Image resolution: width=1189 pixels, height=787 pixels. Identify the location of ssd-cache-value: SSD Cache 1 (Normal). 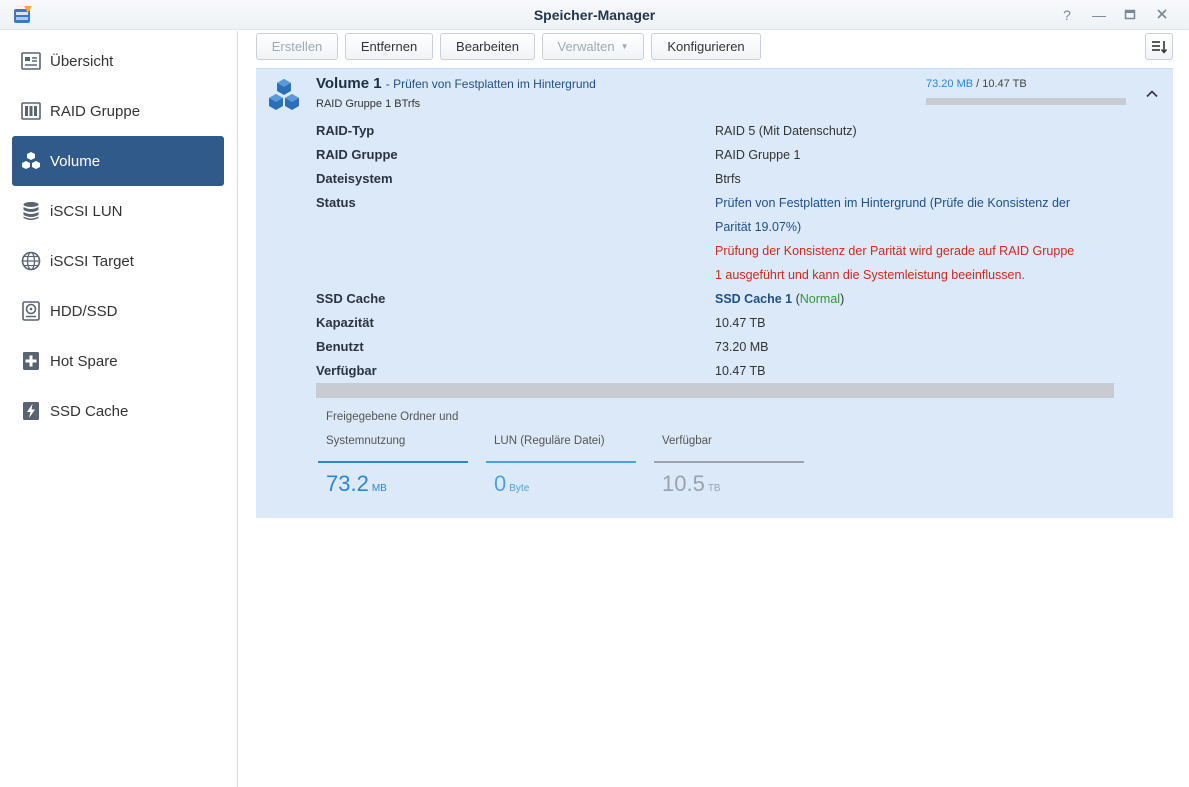
(779, 299).